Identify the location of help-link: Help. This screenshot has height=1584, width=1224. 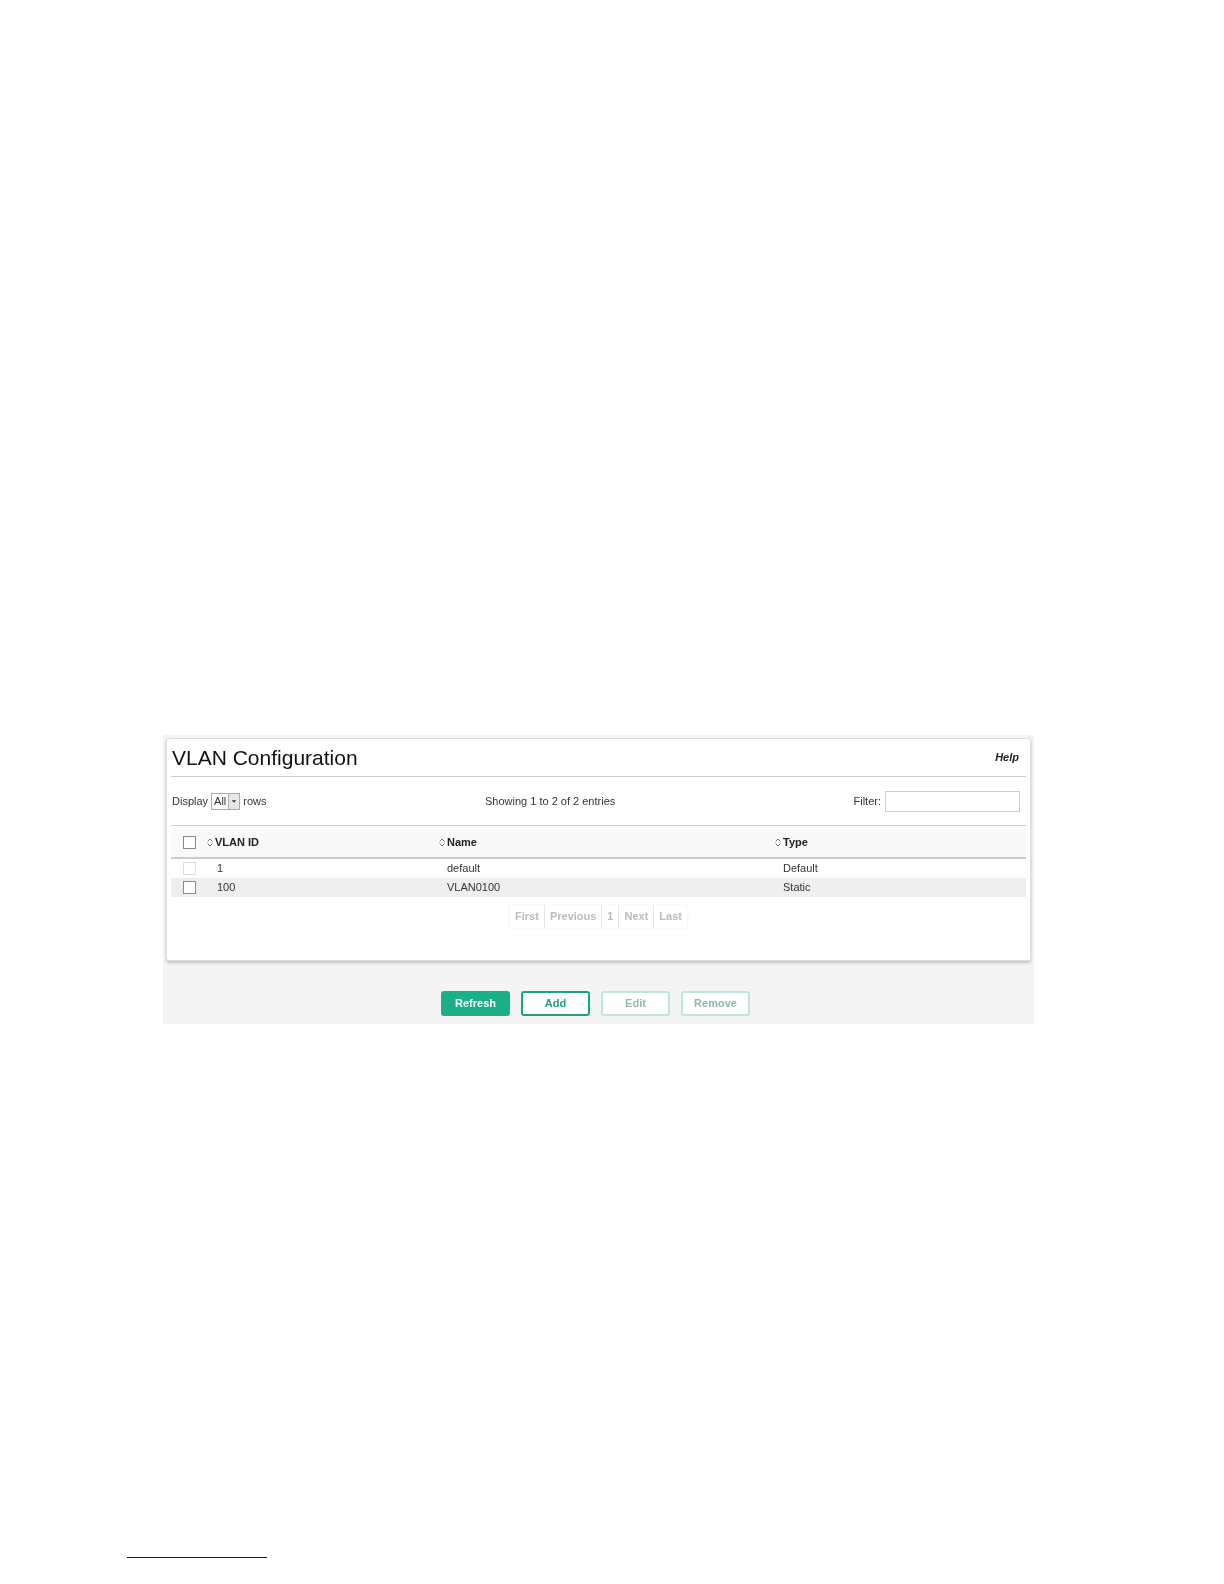
(1007, 757).